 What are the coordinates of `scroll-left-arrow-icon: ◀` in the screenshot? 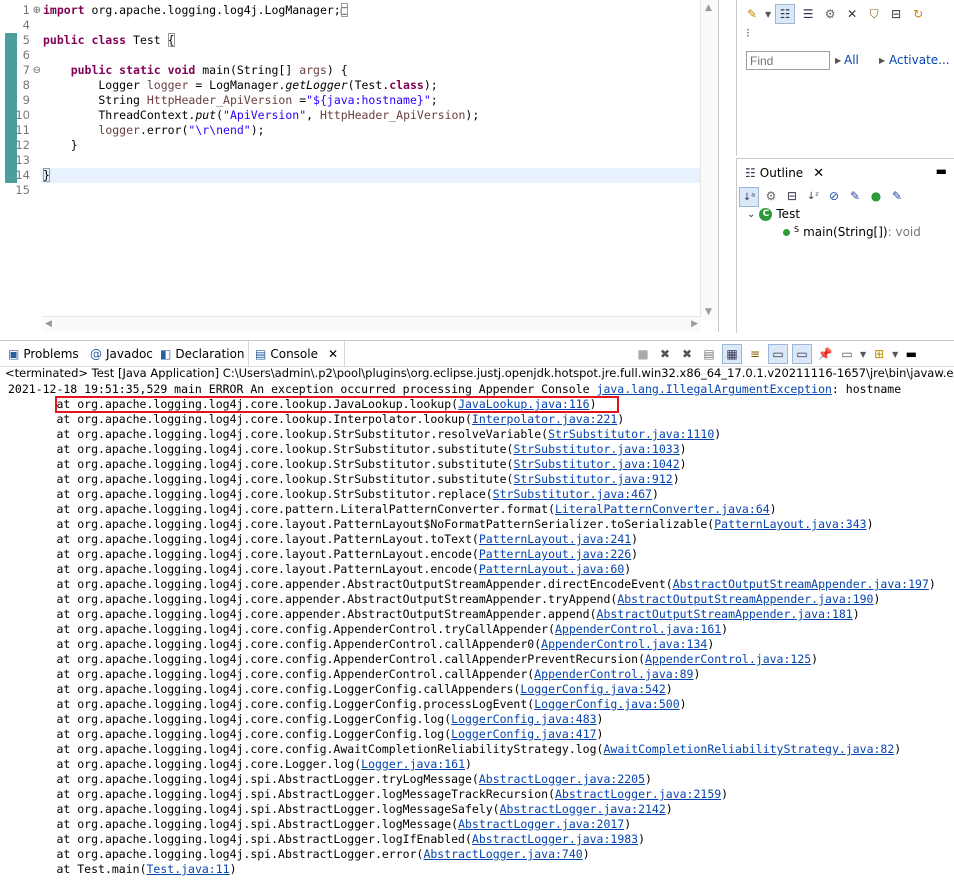 It's located at (48, 324).